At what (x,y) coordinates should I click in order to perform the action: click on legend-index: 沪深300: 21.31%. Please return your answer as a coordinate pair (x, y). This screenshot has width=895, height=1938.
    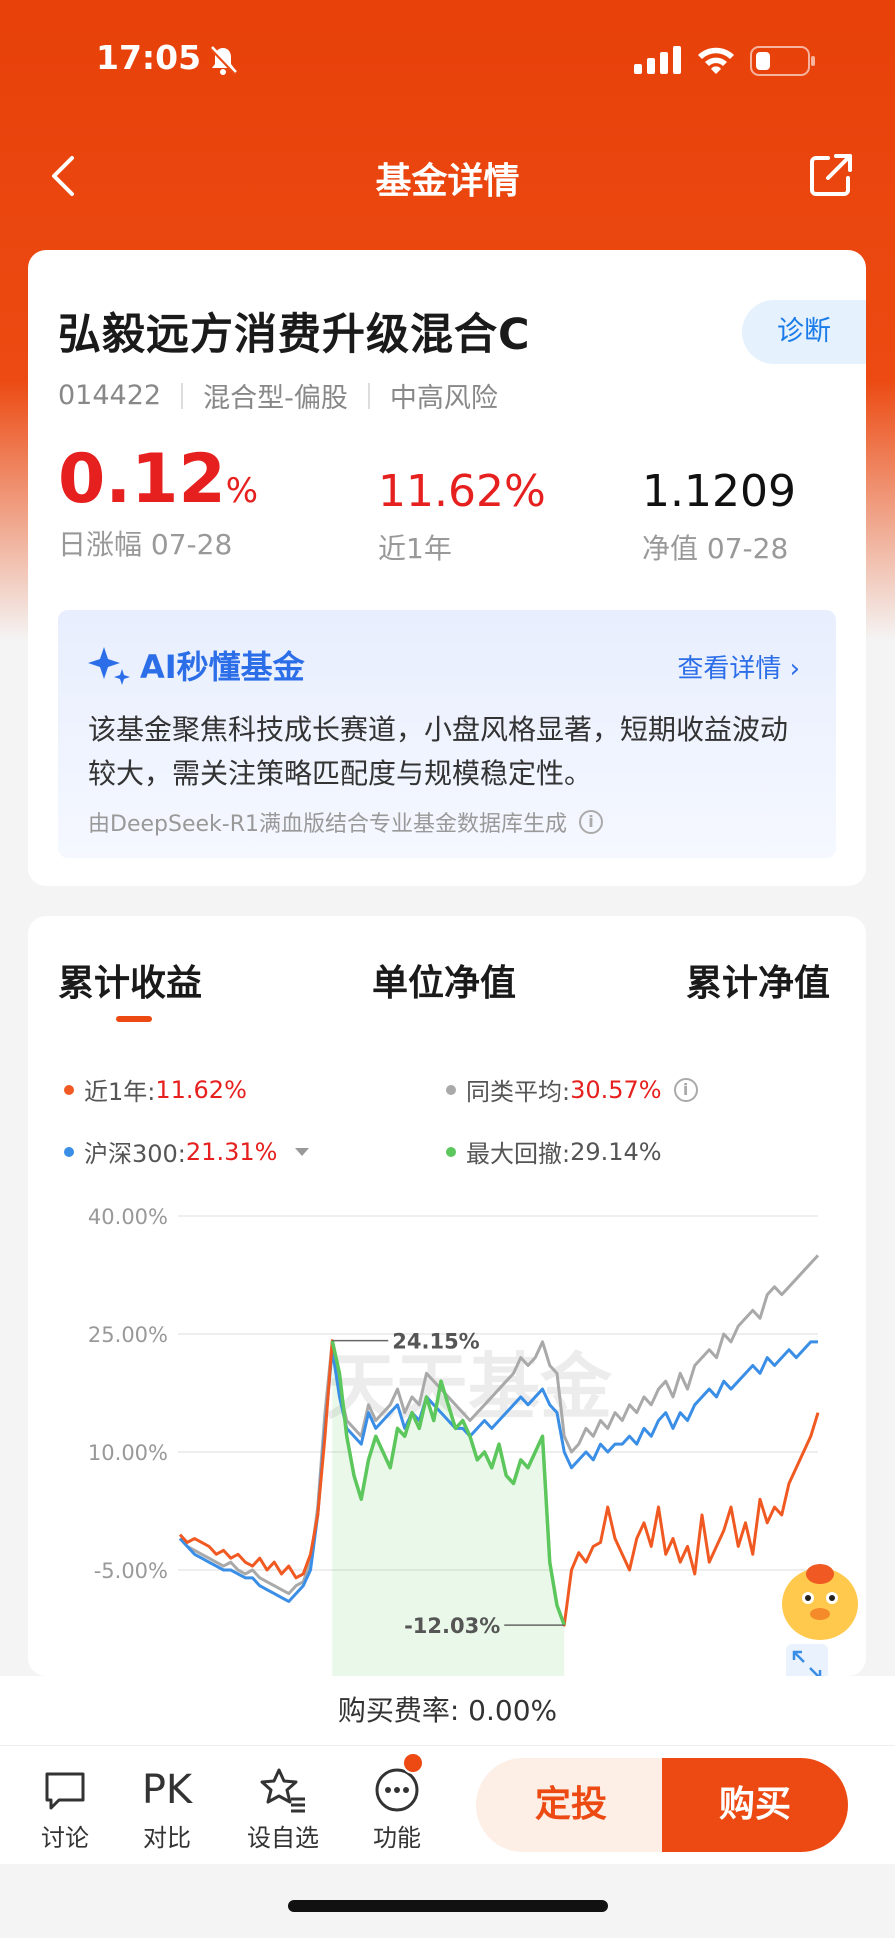
    Looking at the image, I should click on (187, 1151).